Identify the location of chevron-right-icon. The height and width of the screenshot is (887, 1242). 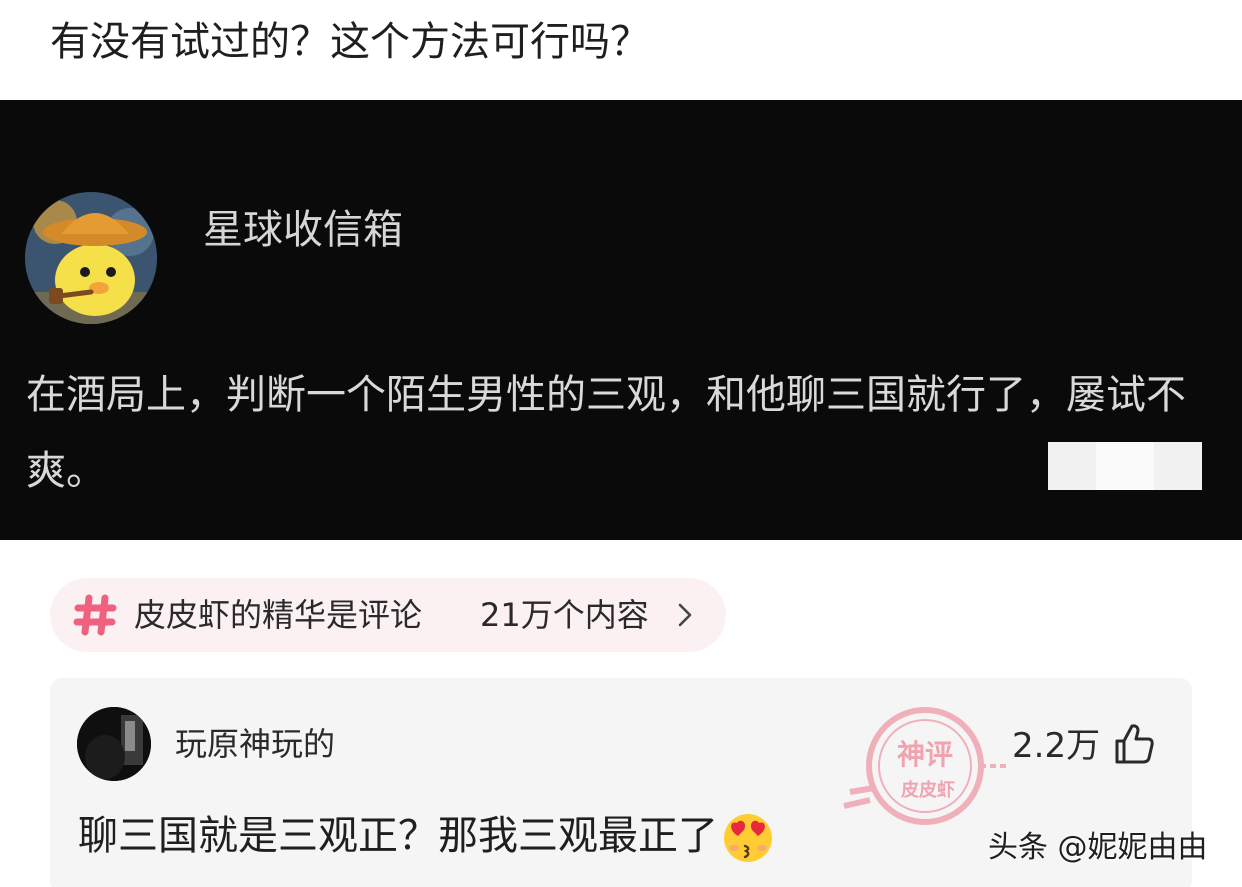
(685, 615).